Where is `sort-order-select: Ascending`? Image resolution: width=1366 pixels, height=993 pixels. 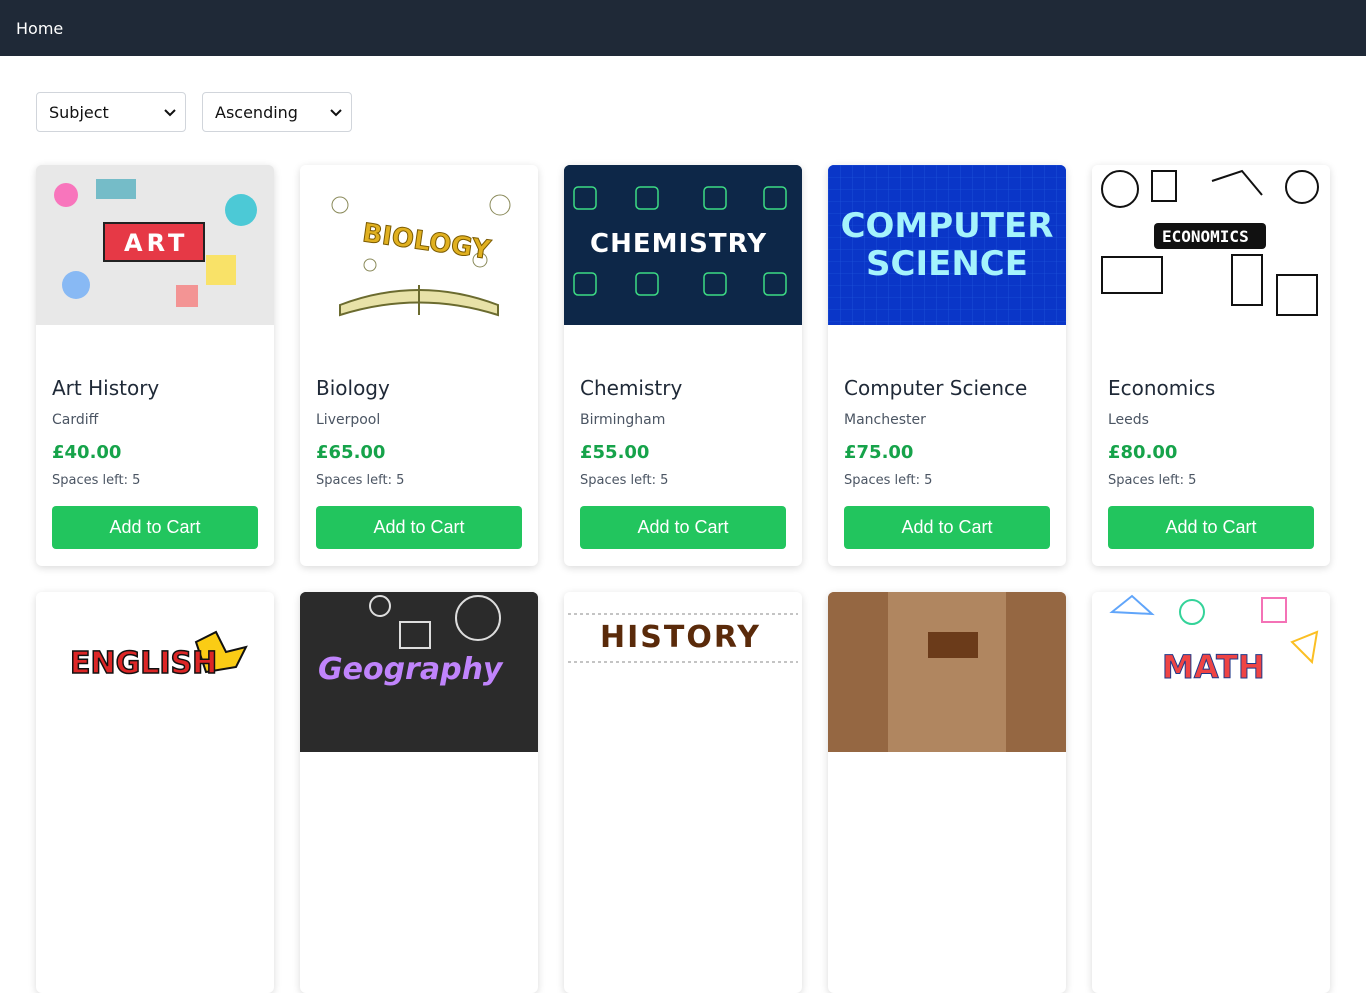 sort-order-select: Ascending is located at coordinates (277, 112).